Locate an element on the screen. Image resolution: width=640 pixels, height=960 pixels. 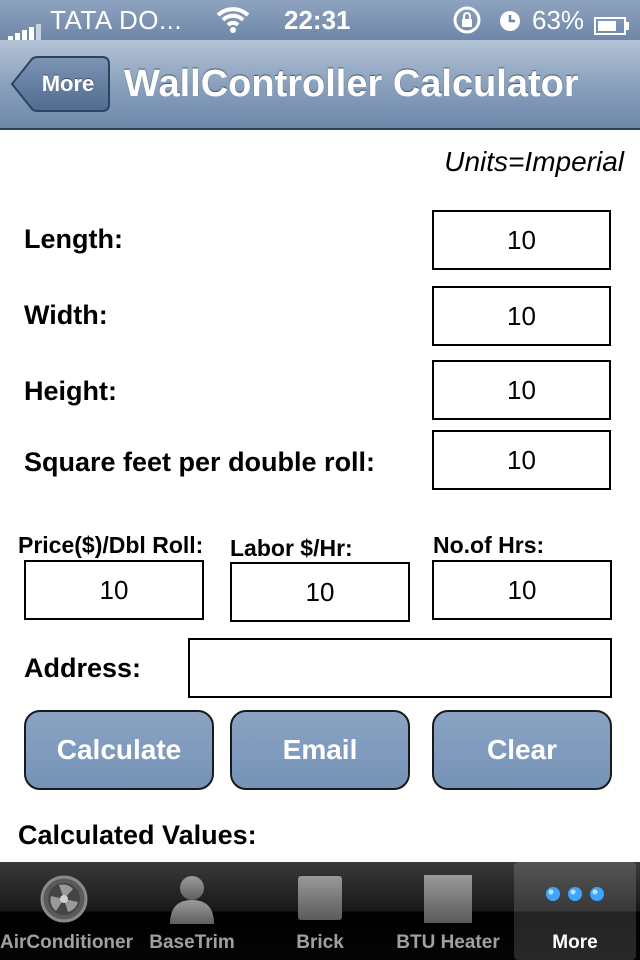
tab-btu-heater: BTU Heater is located at coordinates (448, 911).